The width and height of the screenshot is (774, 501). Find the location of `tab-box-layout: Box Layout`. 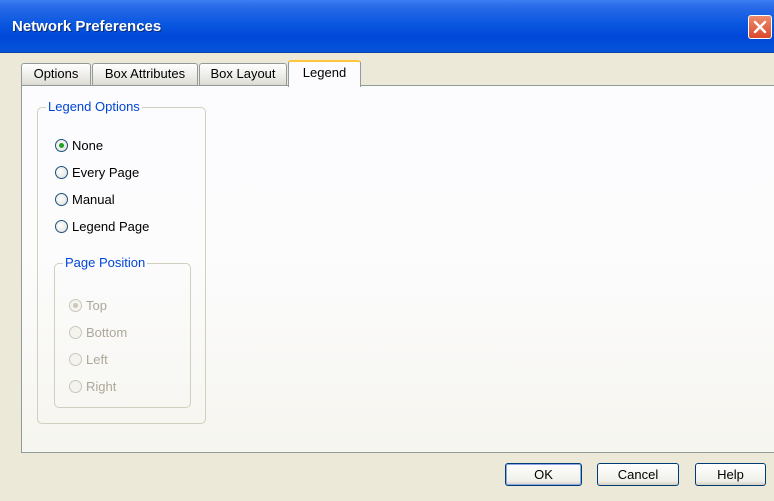

tab-box-layout: Box Layout is located at coordinates (243, 74).